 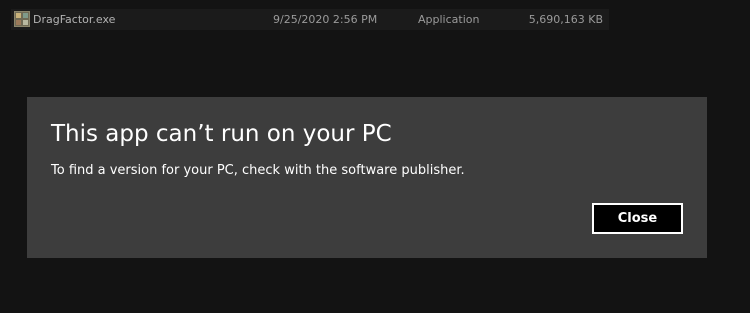 I want to click on file-size: 5,690,163 KB, so click(x=565, y=19).